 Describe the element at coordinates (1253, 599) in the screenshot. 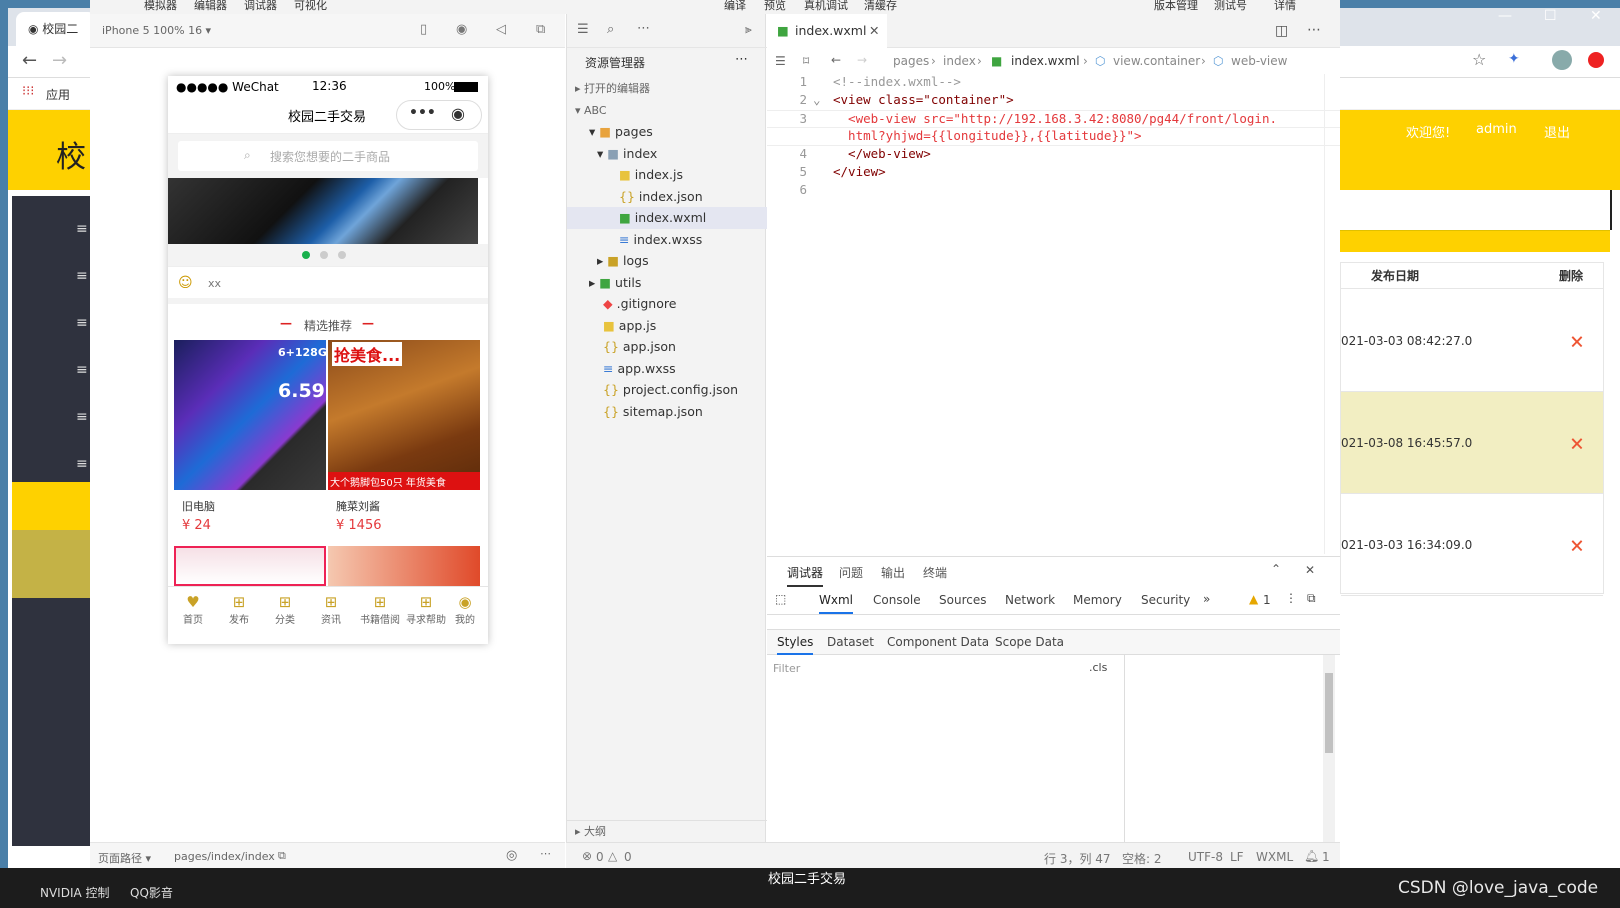

I see `warning-icon: ▲` at that location.